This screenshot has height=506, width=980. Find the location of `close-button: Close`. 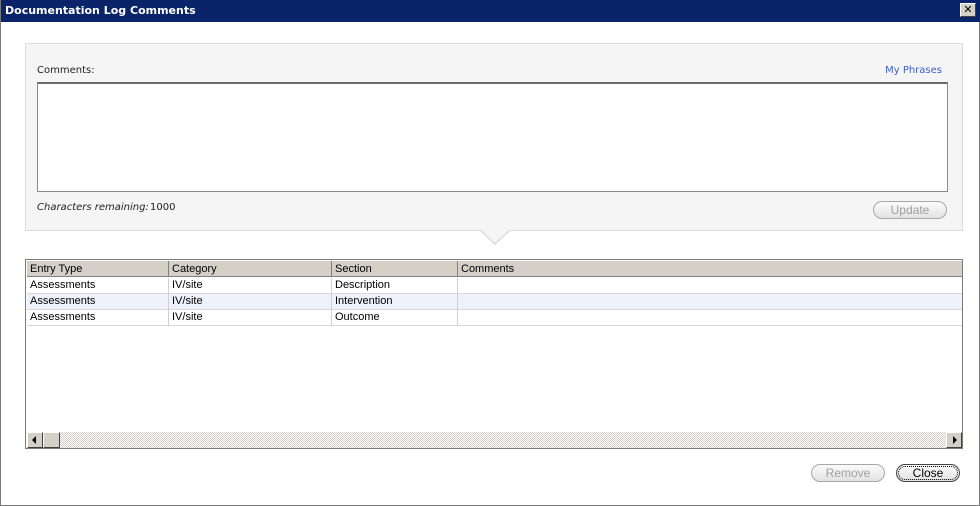

close-button: Close is located at coordinates (928, 473).